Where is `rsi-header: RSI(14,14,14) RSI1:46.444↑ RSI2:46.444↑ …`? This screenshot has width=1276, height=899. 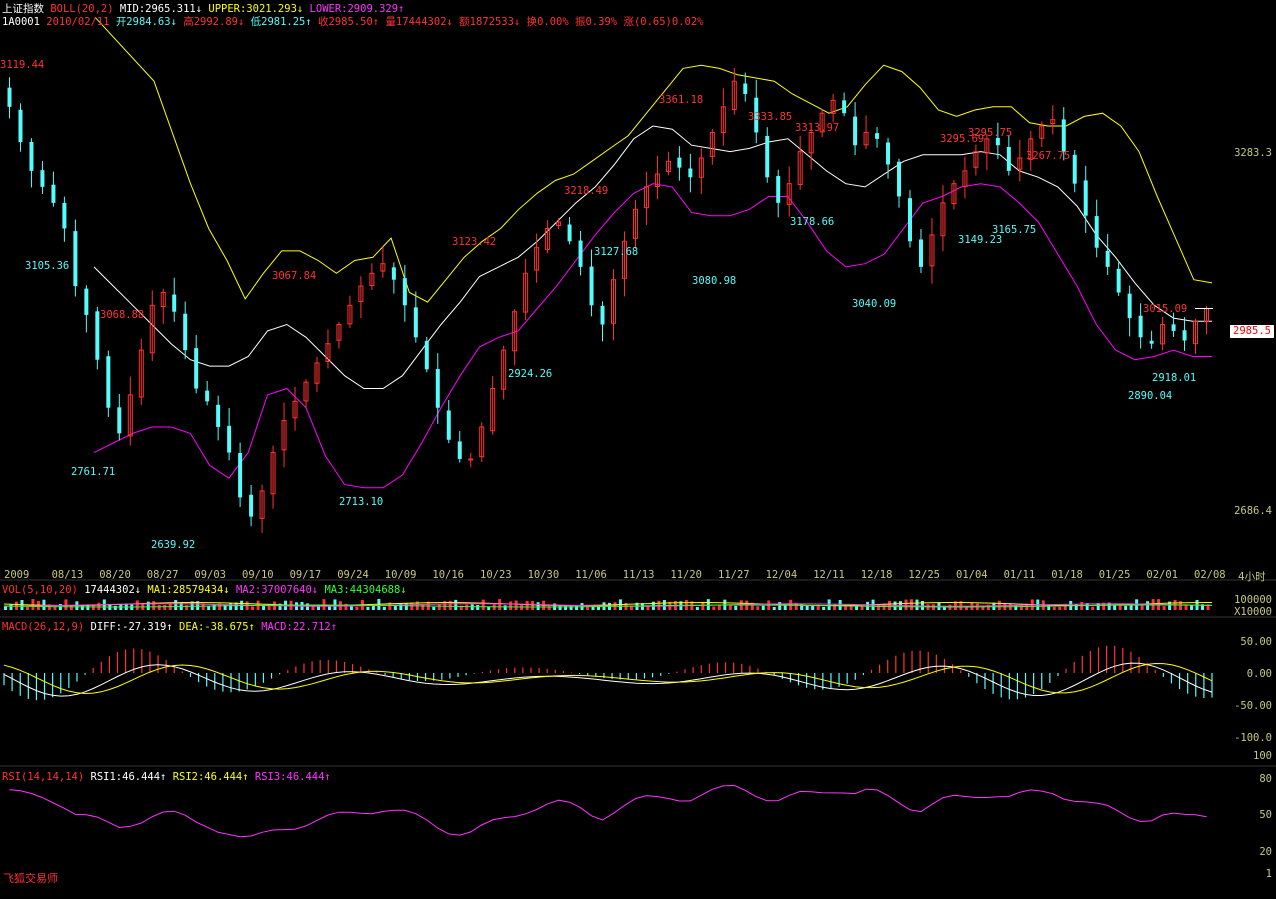 rsi-header: RSI(14,14,14) RSI1:46.444↑ RSI2:46.444↑ … is located at coordinates (166, 777).